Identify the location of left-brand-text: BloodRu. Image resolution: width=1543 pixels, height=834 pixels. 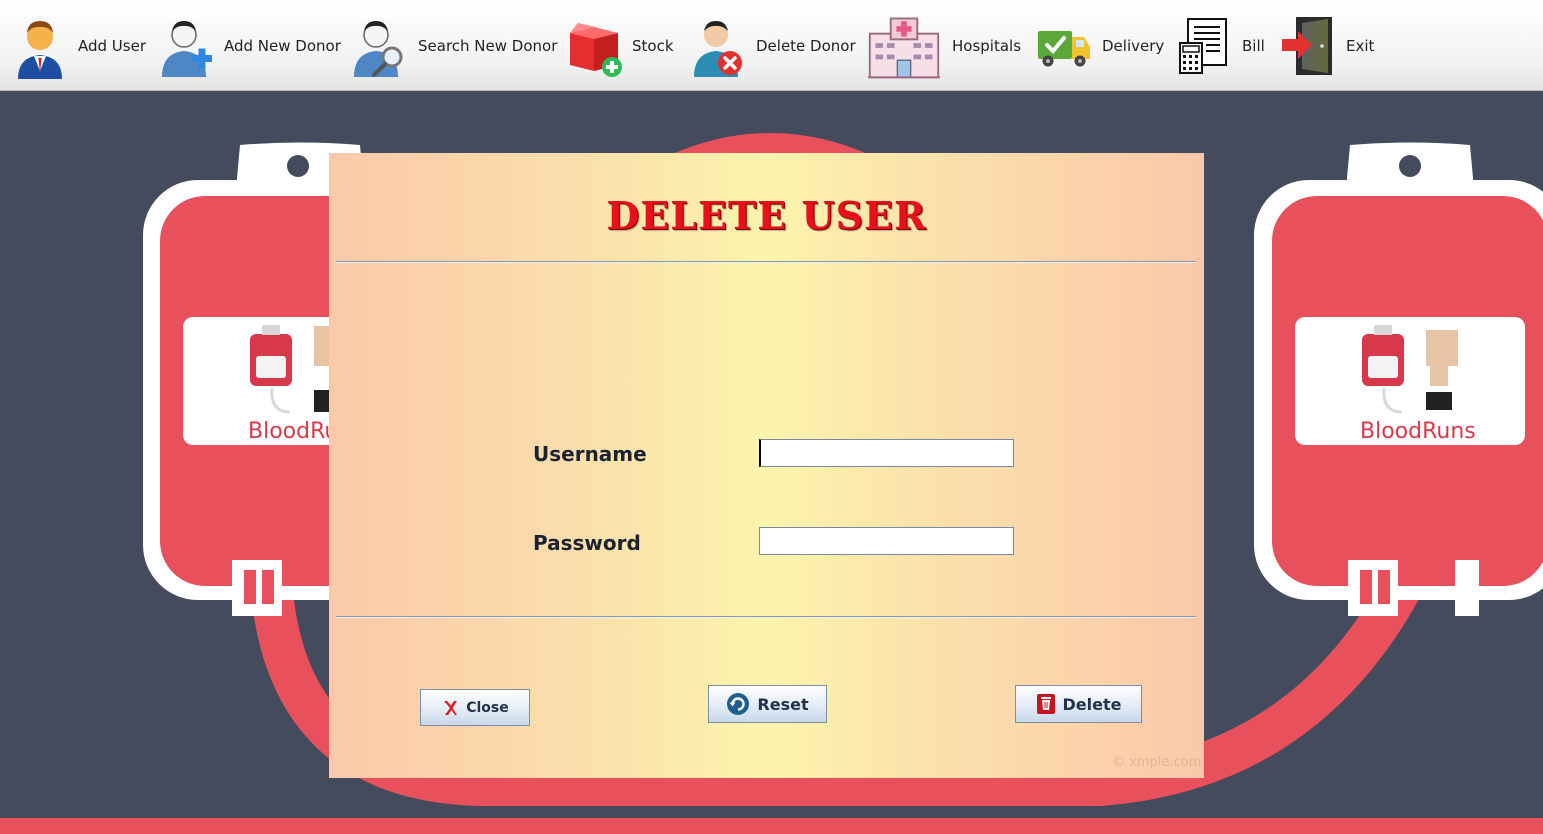
(293, 431).